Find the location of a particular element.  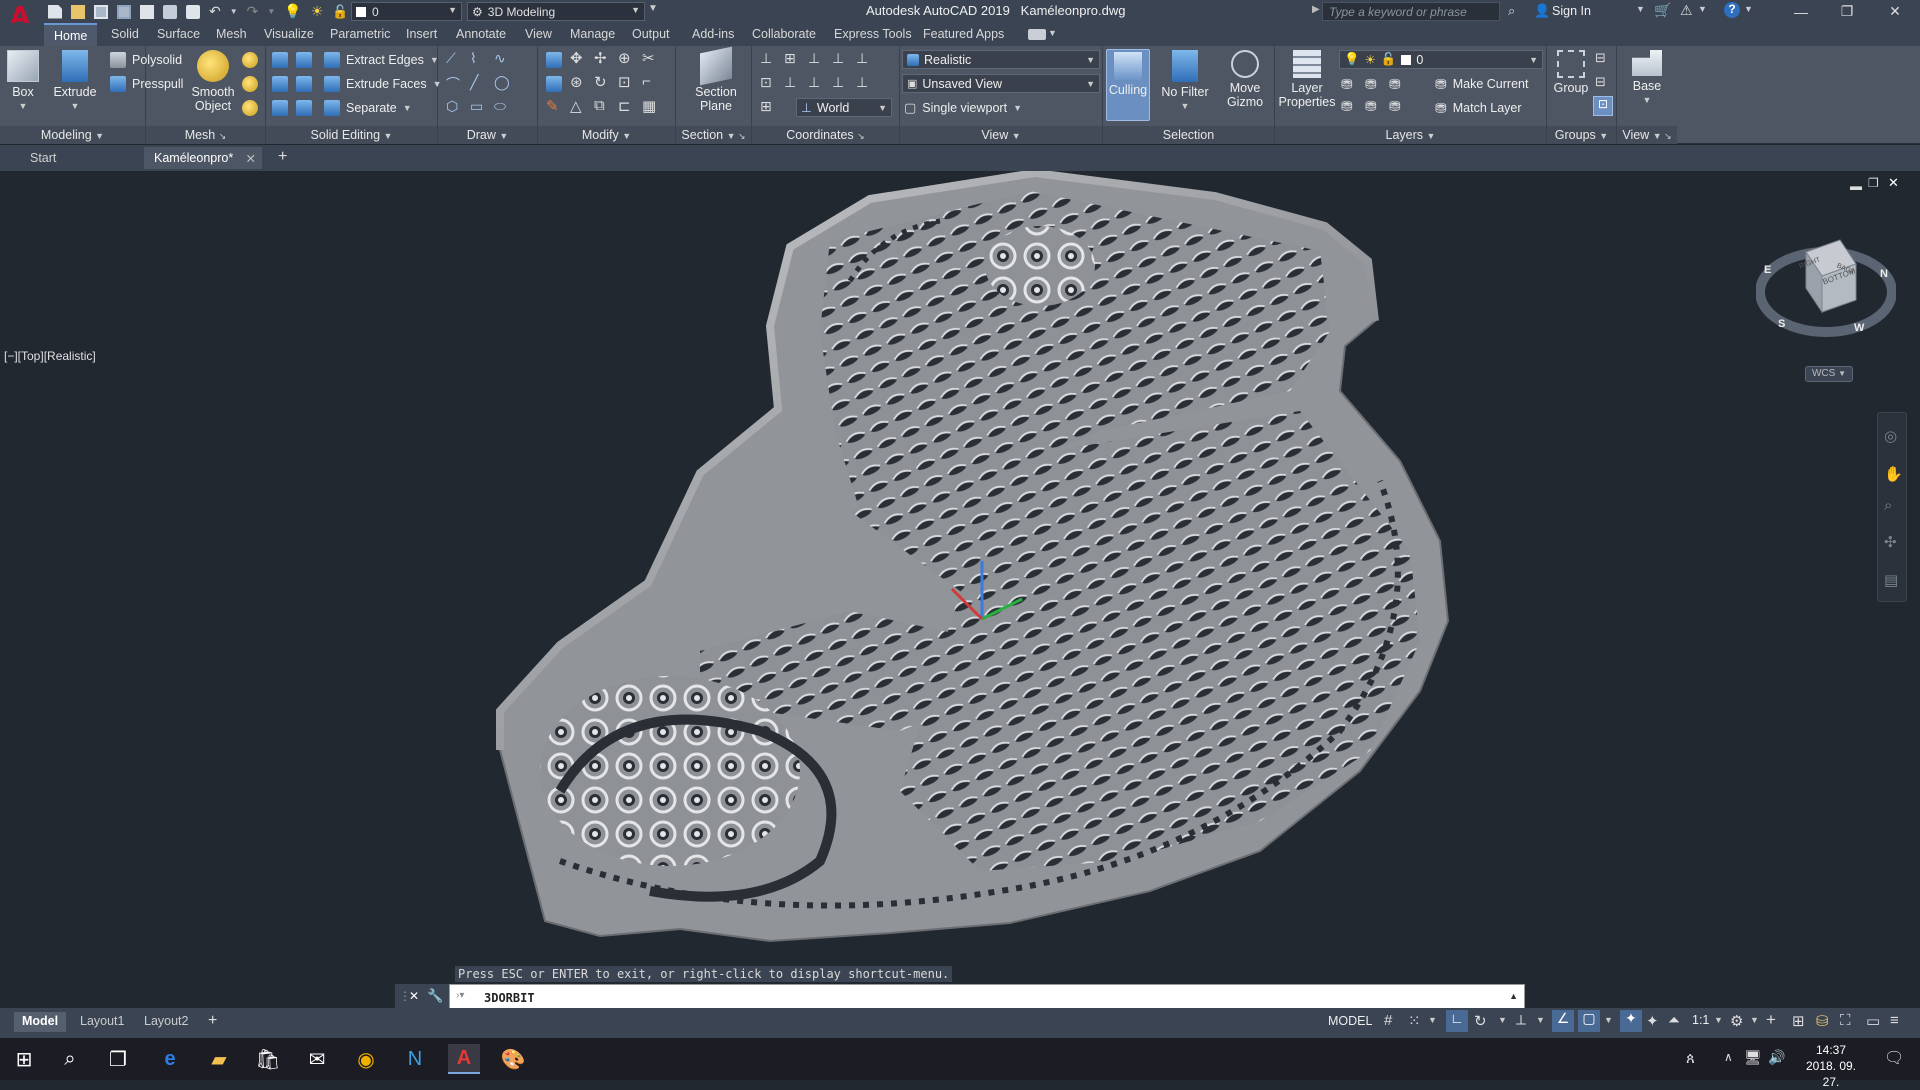

rectangle-icon: ▭ is located at coordinates (476, 106).